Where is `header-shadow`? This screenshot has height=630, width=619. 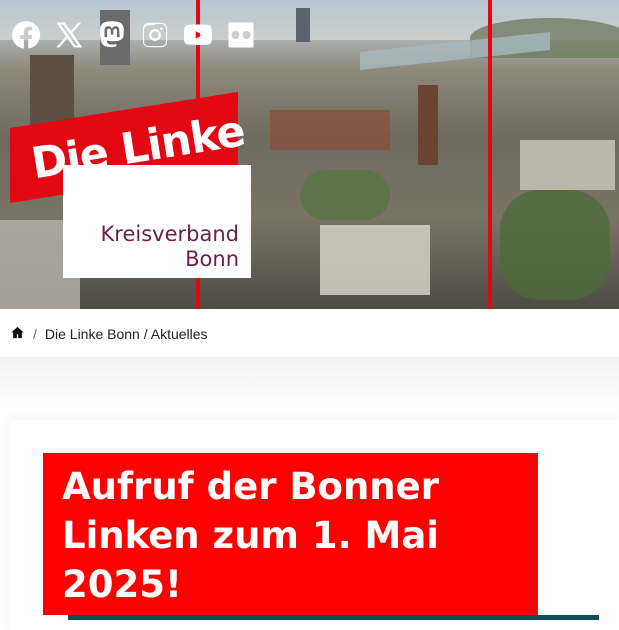 header-shadow is located at coordinates (309, 382).